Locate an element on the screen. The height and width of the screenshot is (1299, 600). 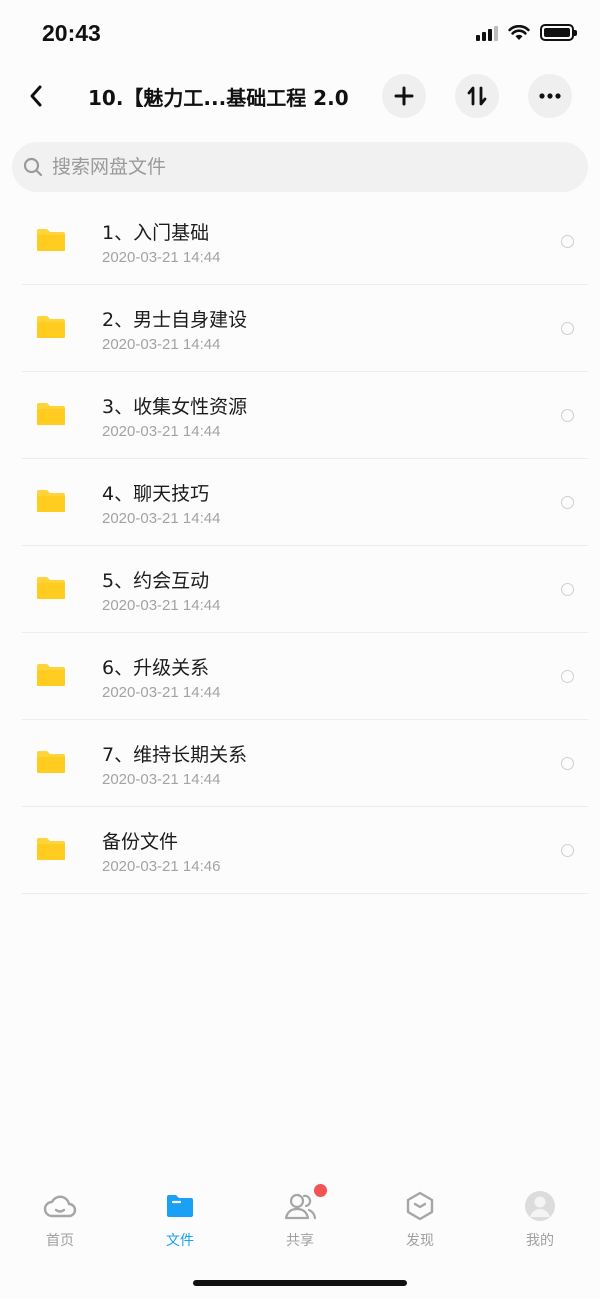
home-indicator is located at coordinates (300, 1283).